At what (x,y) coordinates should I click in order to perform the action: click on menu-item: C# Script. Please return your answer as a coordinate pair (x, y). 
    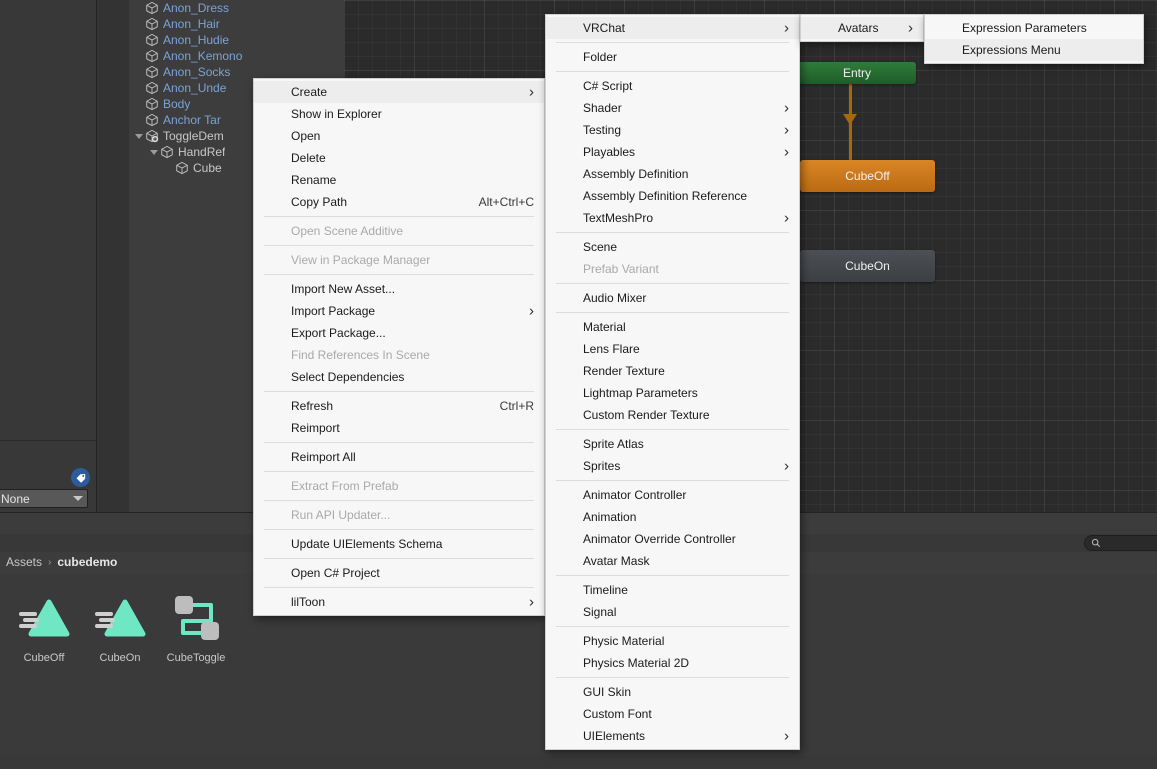
    Looking at the image, I should click on (672, 86).